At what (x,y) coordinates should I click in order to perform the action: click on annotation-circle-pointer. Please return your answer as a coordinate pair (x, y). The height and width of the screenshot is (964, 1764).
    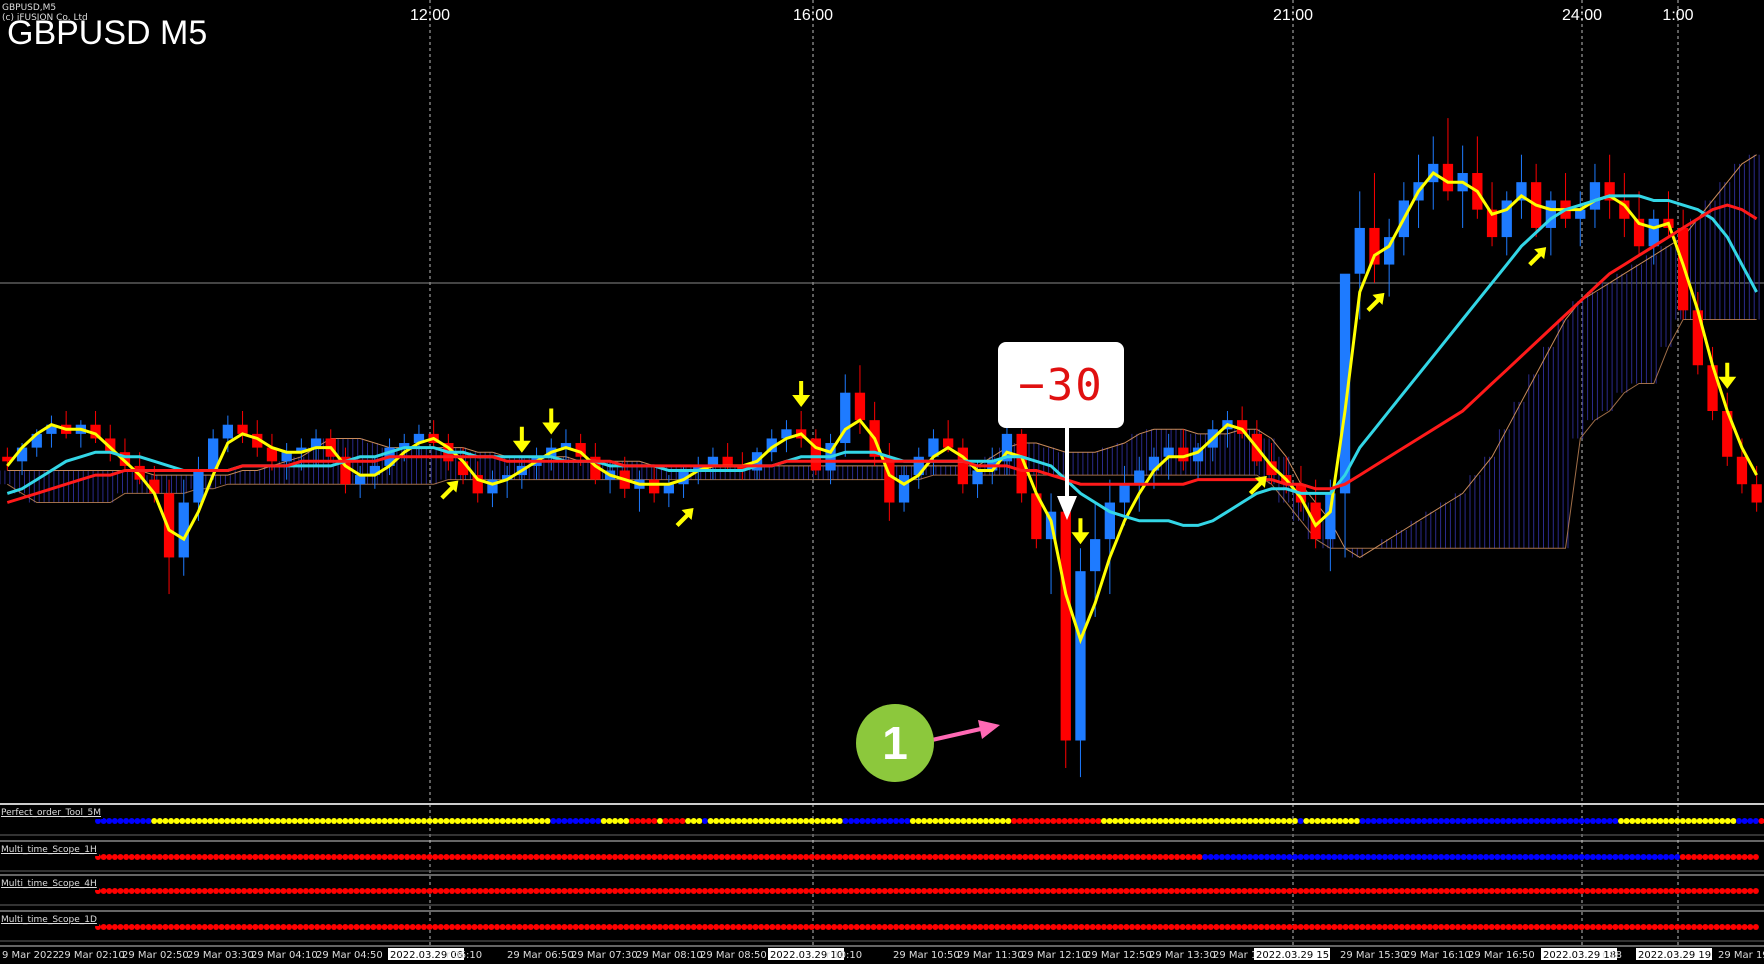
    Looking at the image, I should click on (958, 734).